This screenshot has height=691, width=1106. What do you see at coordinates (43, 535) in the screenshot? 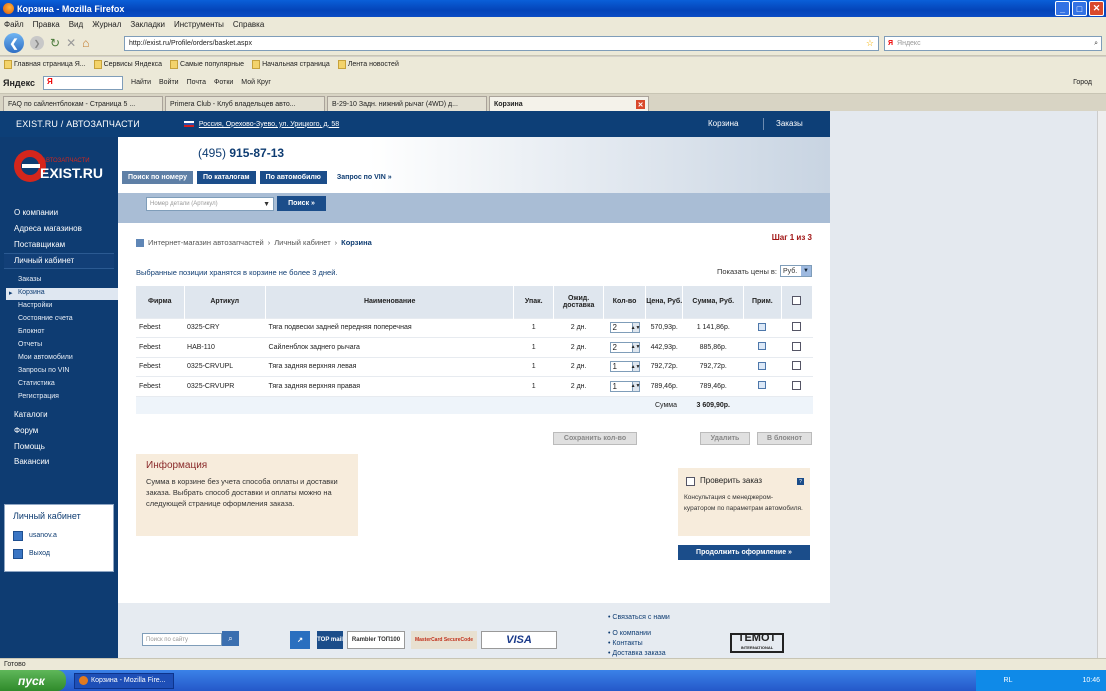
I see `user-link: usanov.a` at bounding box center [43, 535].